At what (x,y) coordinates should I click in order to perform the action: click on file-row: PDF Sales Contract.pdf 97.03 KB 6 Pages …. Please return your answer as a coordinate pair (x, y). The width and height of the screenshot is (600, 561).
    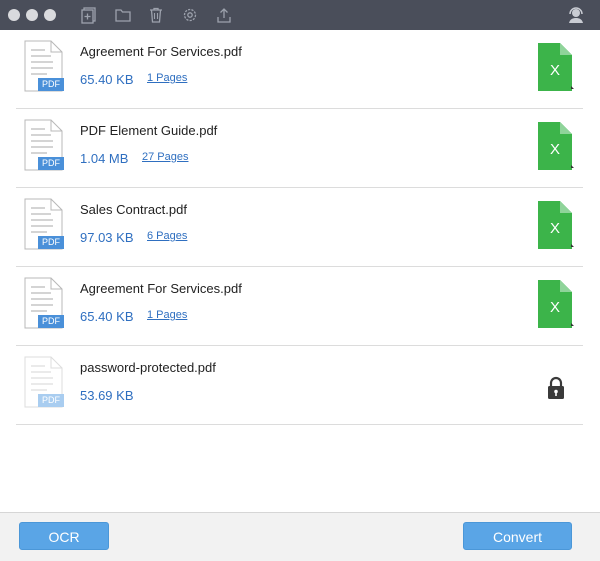
    Looking at the image, I should click on (299, 227).